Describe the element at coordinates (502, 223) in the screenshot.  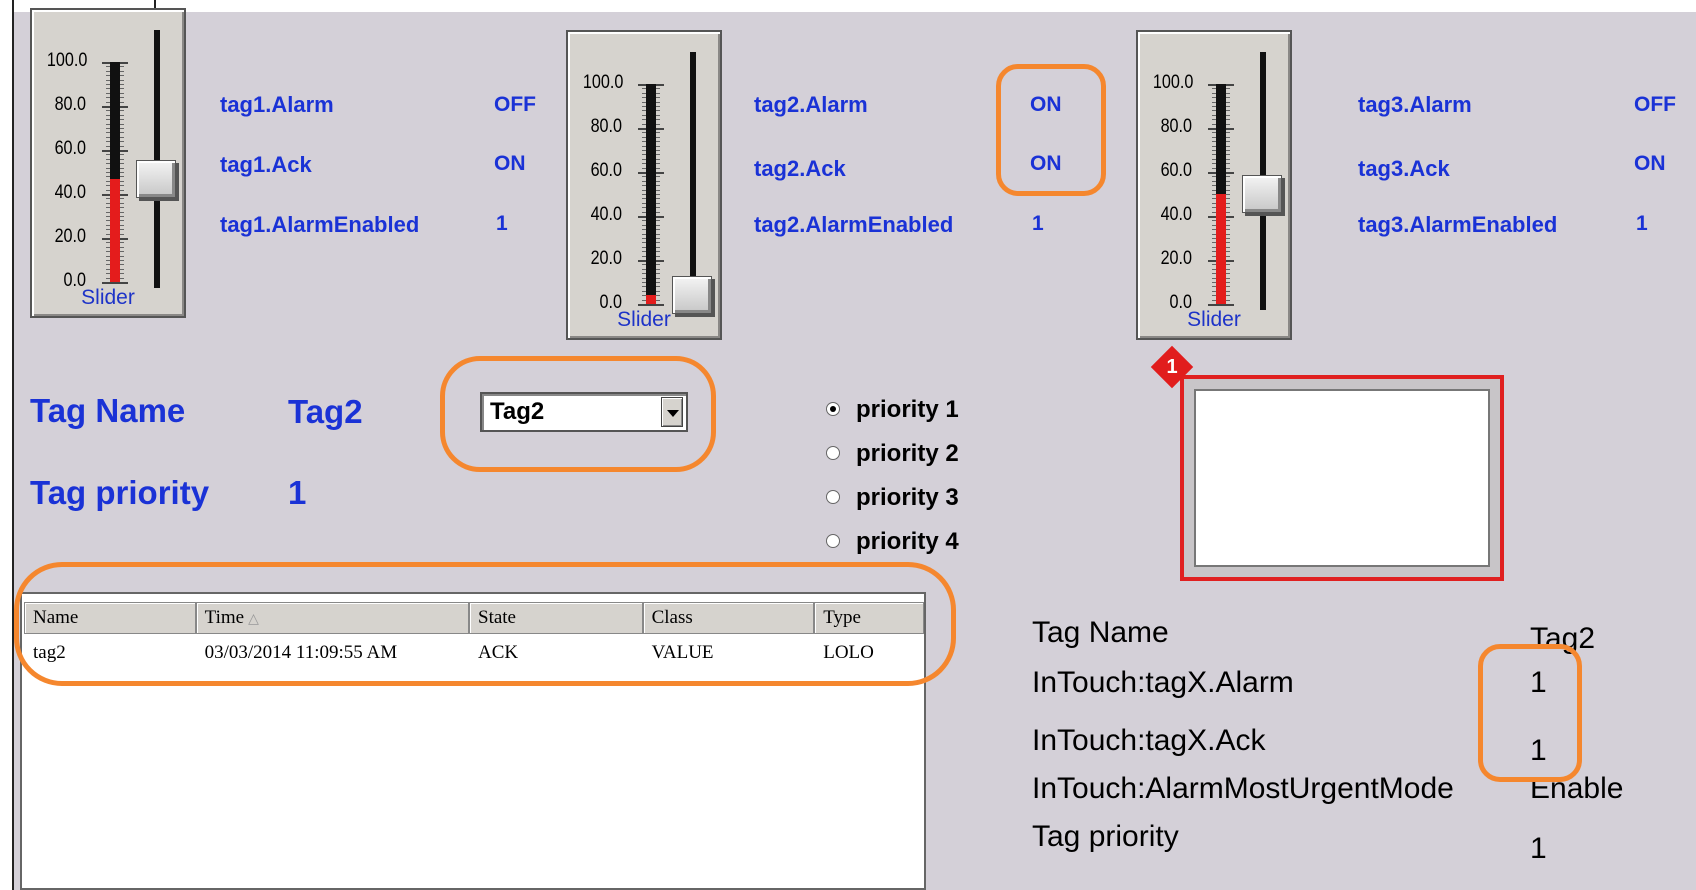
I see `tag1-alarmenabled-value: 1` at that location.